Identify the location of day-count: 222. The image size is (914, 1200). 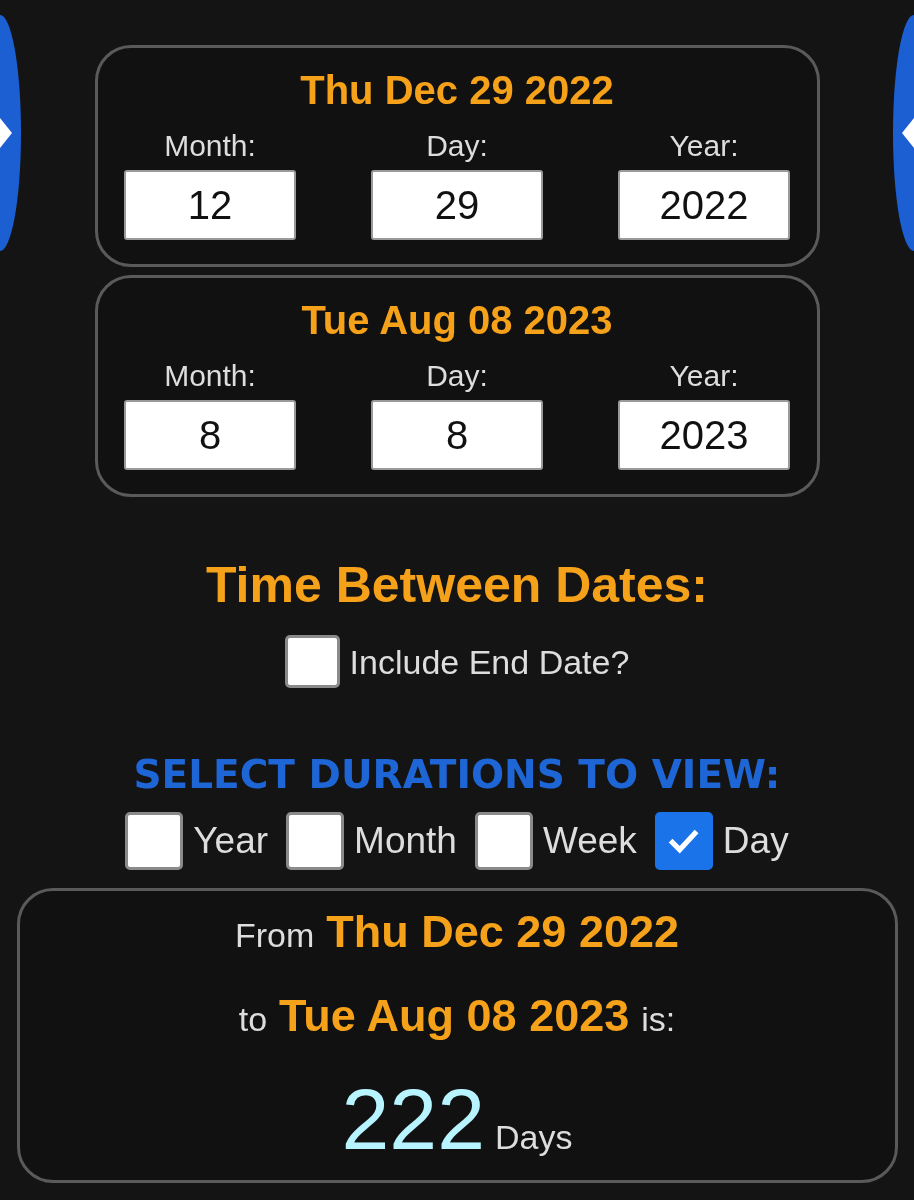
(413, 1119).